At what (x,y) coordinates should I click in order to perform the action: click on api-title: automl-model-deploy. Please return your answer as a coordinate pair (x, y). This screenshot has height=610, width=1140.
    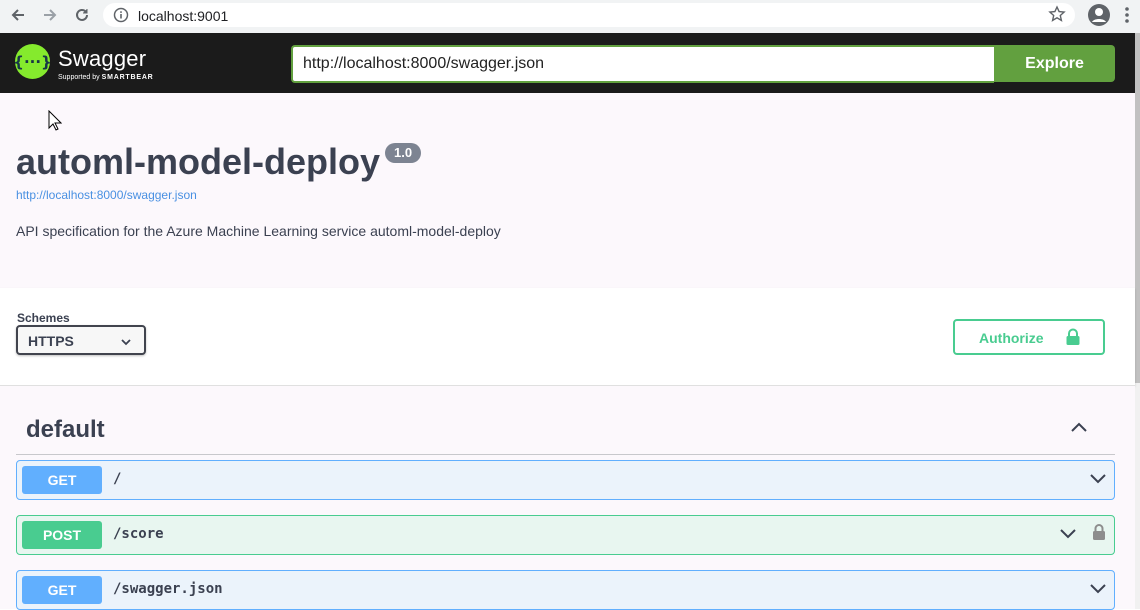
    Looking at the image, I should click on (198, 161).